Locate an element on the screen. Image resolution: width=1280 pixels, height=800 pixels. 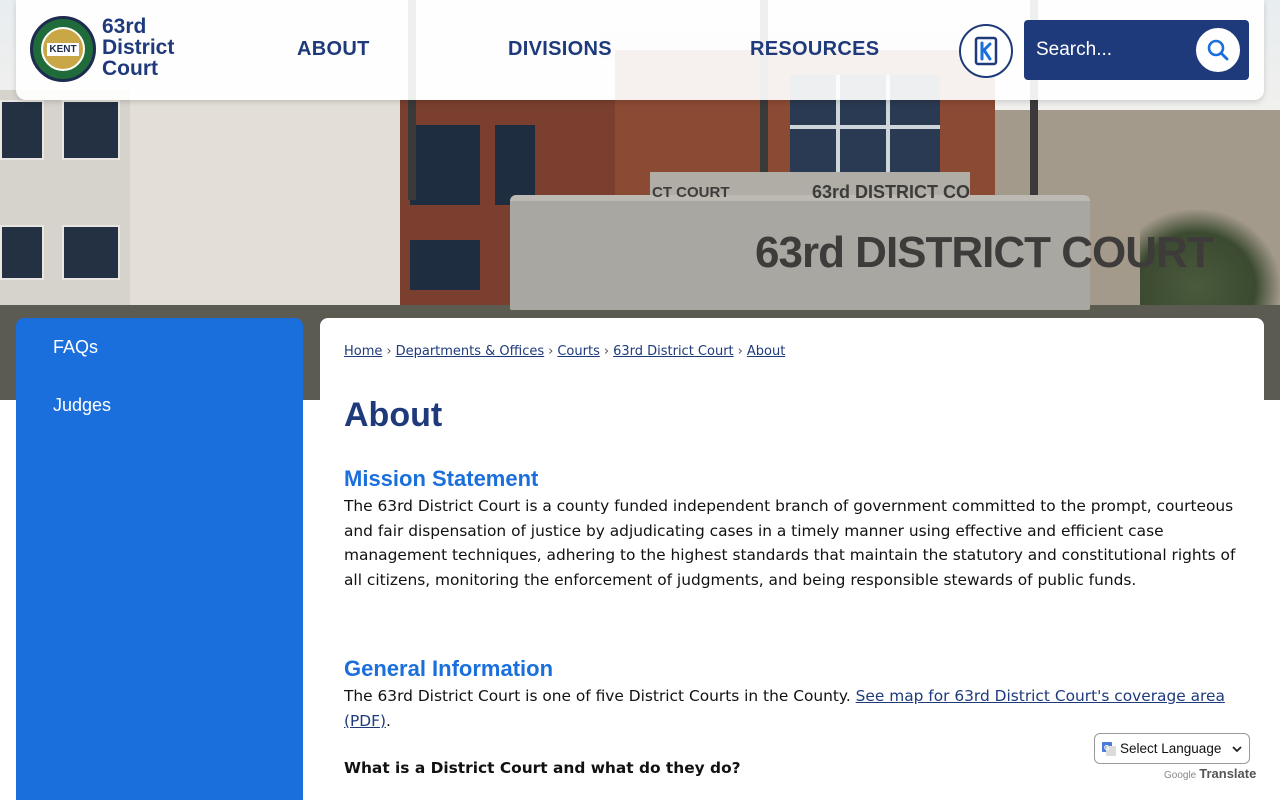
svg-text: G is located at coordinates (1107, 748).